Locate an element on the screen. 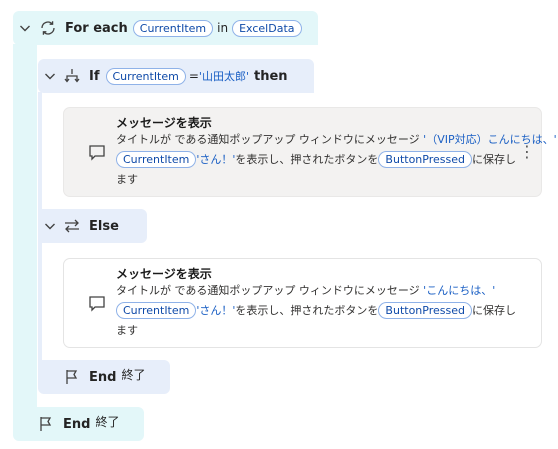 This screenshot has height=449, width=558. message-literal: '（VIP対応）こんにちは、' is located at coordinates (488, 139).